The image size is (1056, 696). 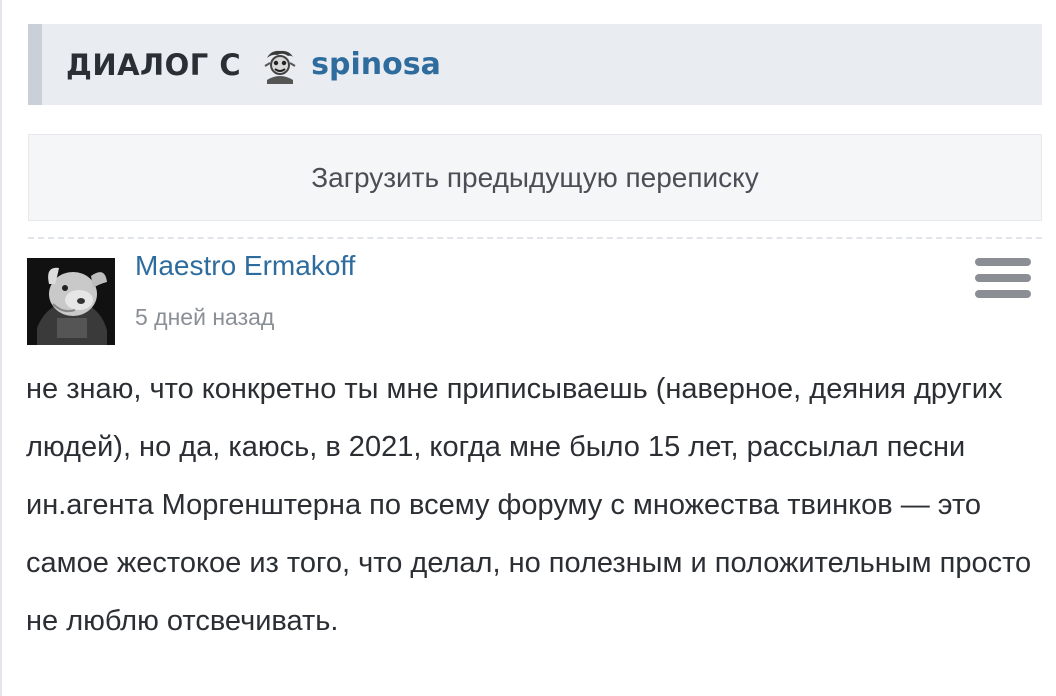 I want to click on hamburger-menu-icon, so click(x=1003, y=279).